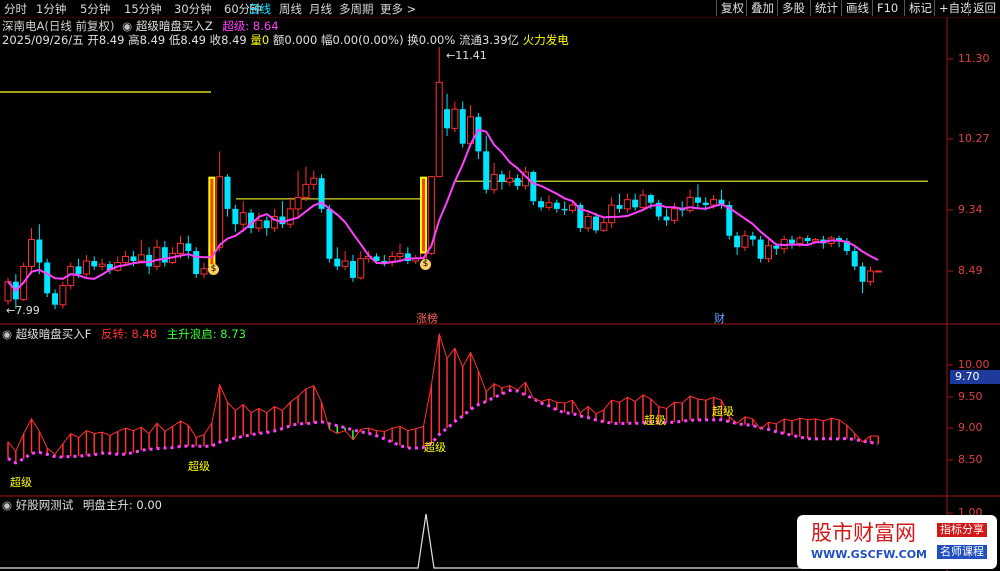 This screenshot has width=1000, height=571. What do you see at coordinates (58, 26) in the screenshot?
I see `stock-title: 深南电A(日线 前复权)` at bounding box center [58, 26].